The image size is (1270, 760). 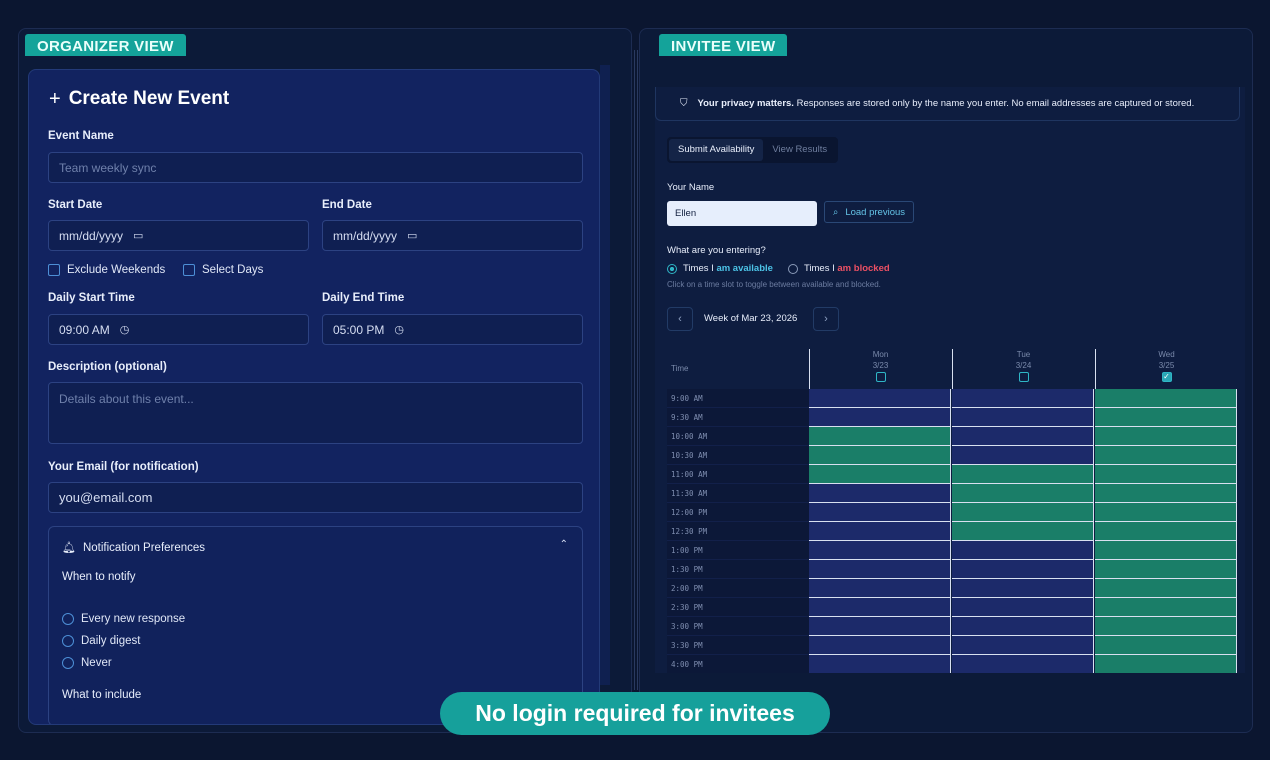 What do you see at coordinates (799, 150) in the screenshot?
I see `tab-view-results: View Results` at bounding box center [799, 150].